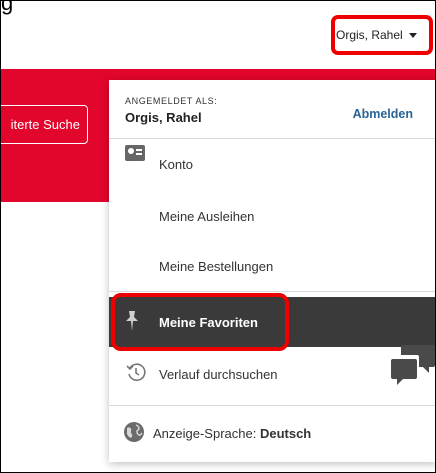 The height and width of the screenshot is (473, 436). What do you see at coordinates (369, 35) in the screenshot?
I see `user-menu-label: Orgis, Rahel` at bounding box center [369, 35].